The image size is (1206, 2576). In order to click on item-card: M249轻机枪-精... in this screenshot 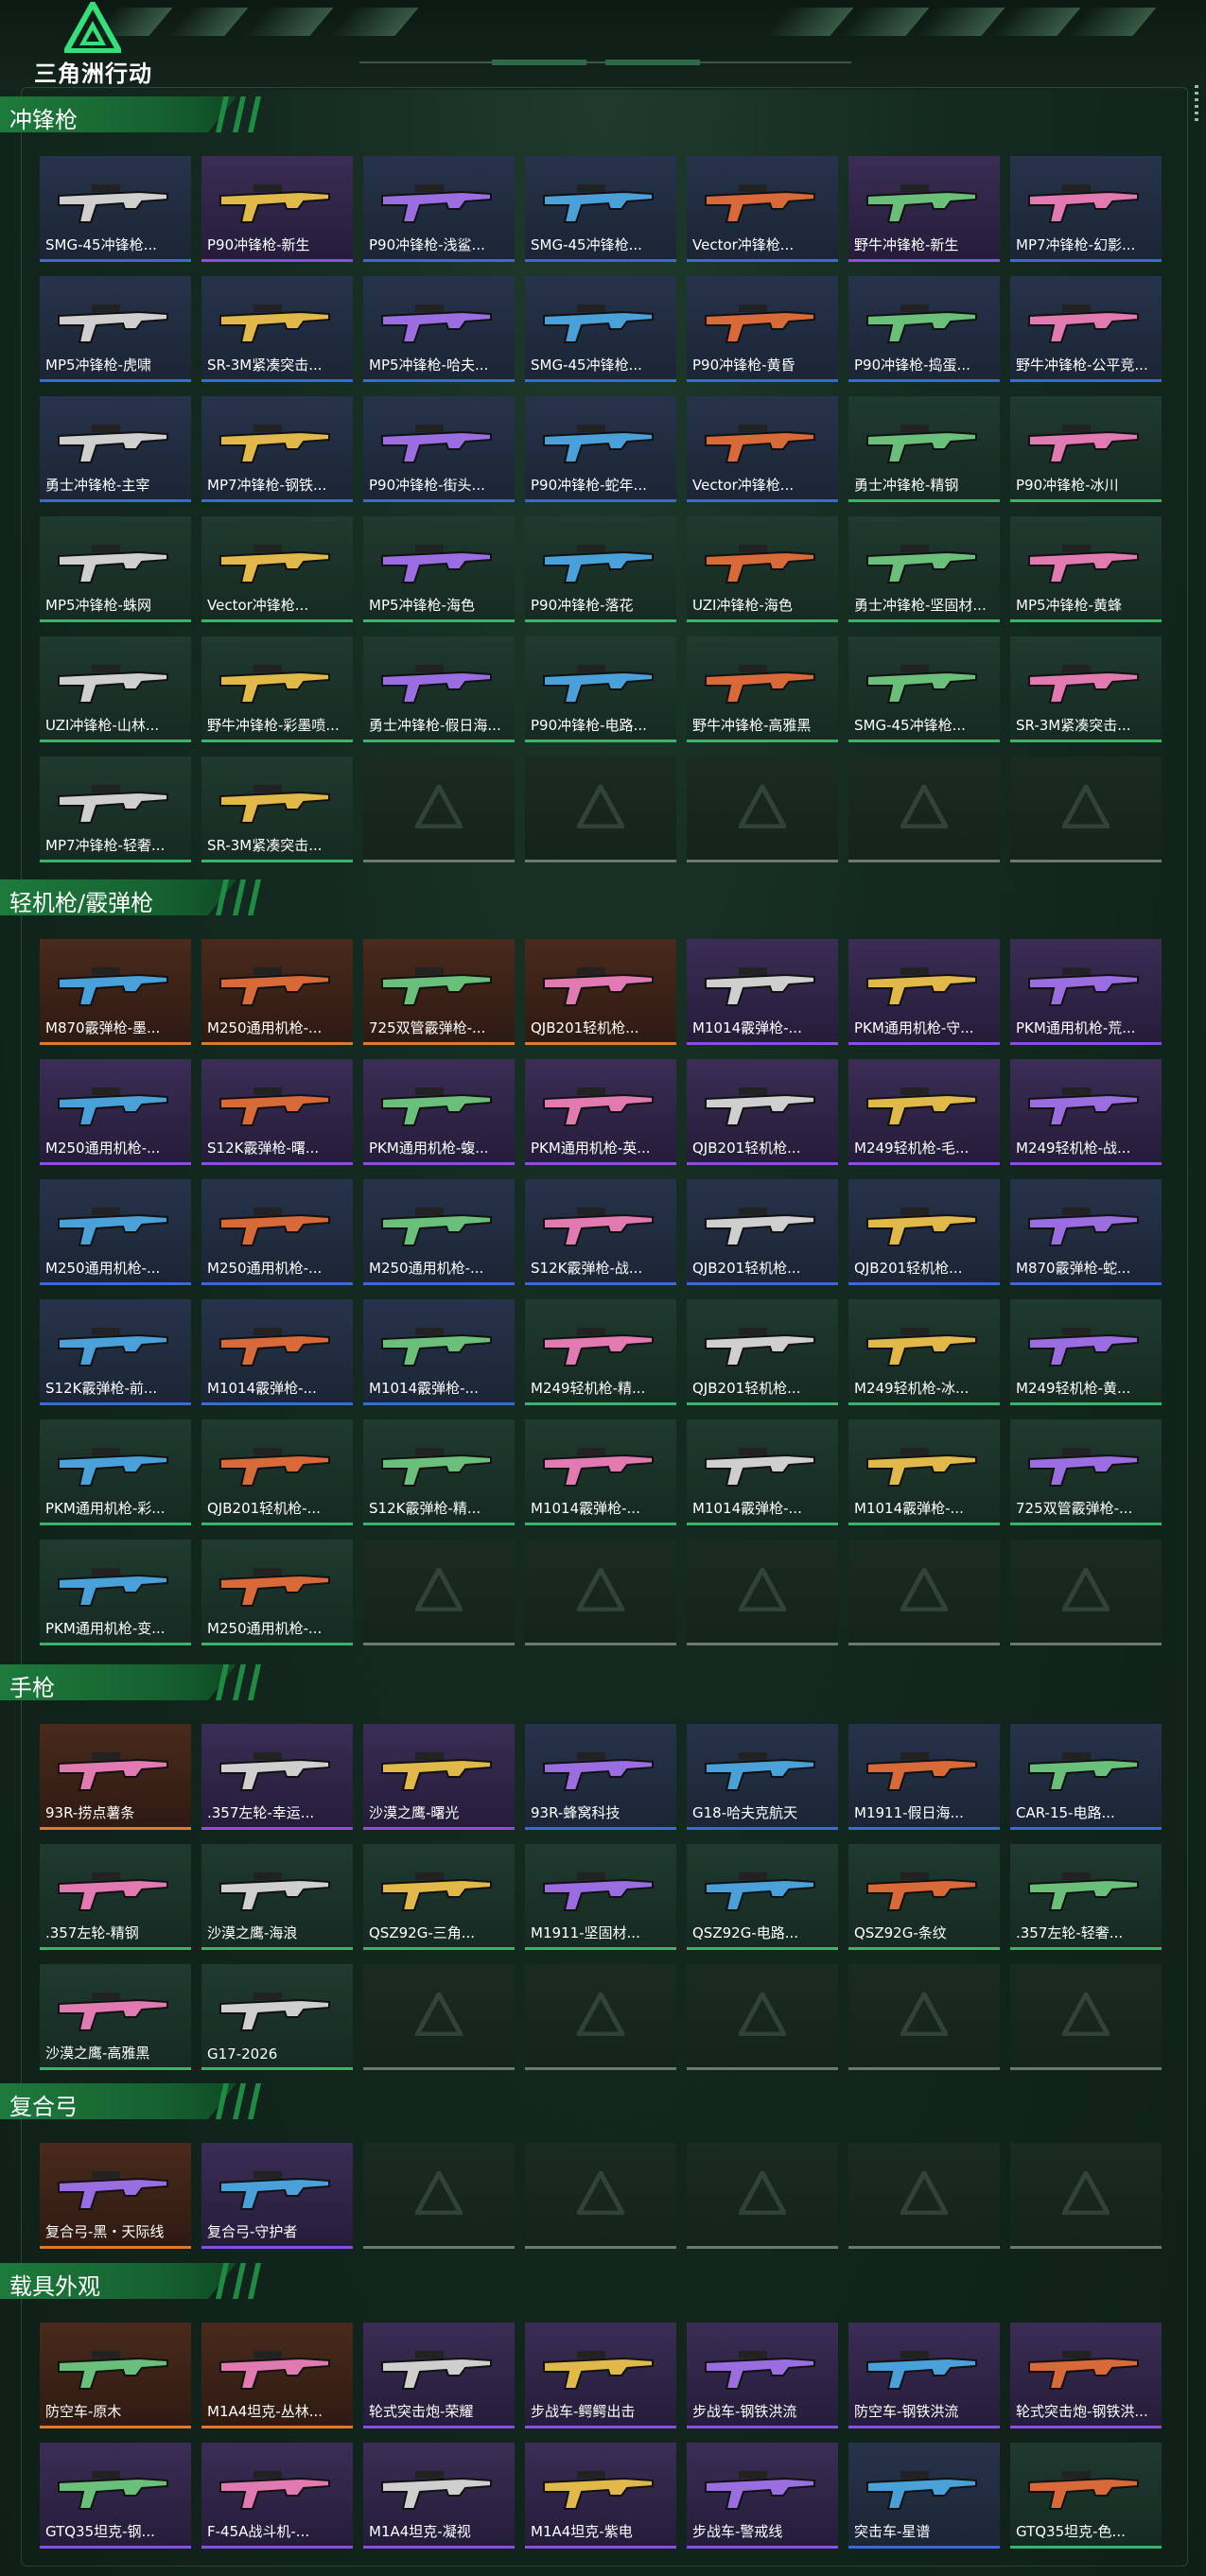, I will do `click(600, 1352)`.